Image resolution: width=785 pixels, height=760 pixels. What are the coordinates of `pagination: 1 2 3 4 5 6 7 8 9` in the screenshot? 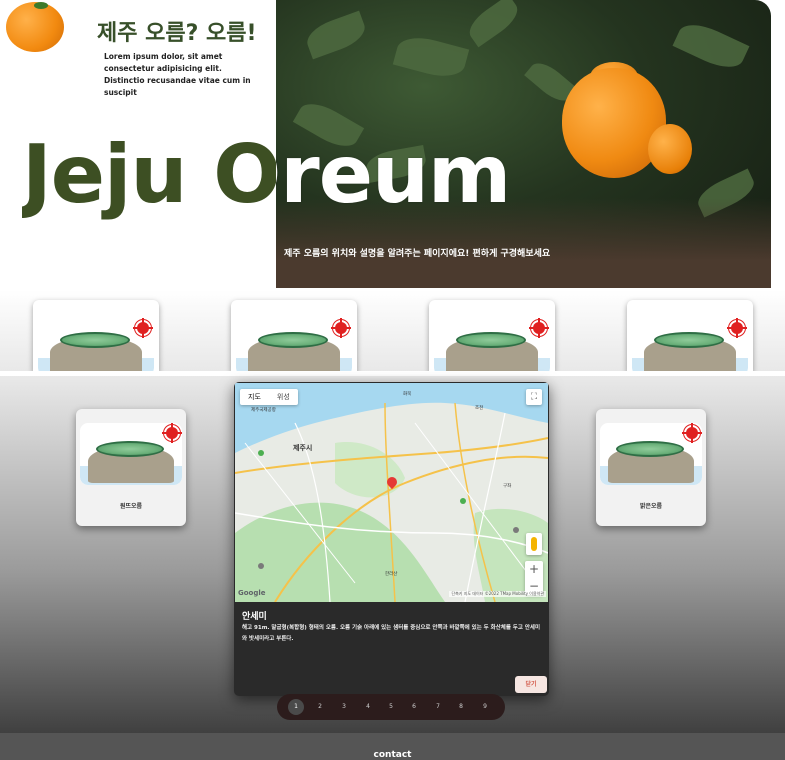 It's located at (391, 707).